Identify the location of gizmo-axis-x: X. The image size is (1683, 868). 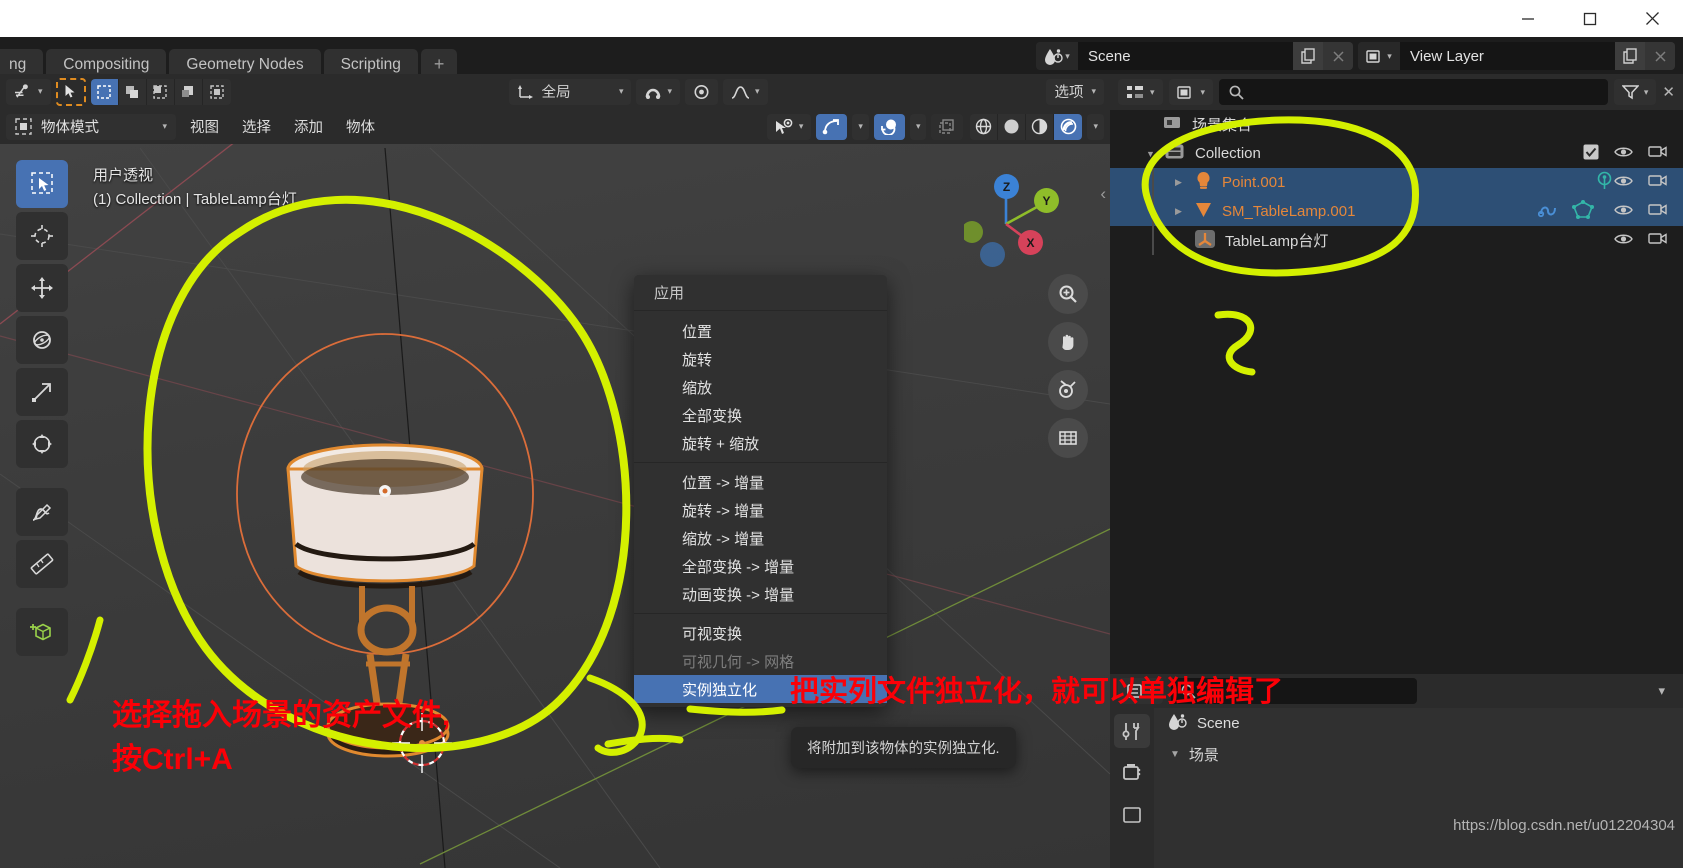
(1030, 242).